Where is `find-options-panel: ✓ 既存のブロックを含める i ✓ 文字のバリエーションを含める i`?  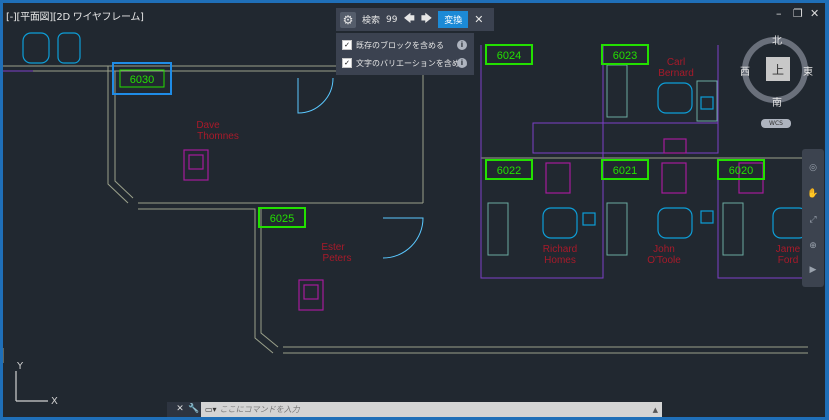
find-options-panel: ✓ 既存のブロックを含める i ✓ 文字のバリエーションを含める i is located at coordinates (405, 54).